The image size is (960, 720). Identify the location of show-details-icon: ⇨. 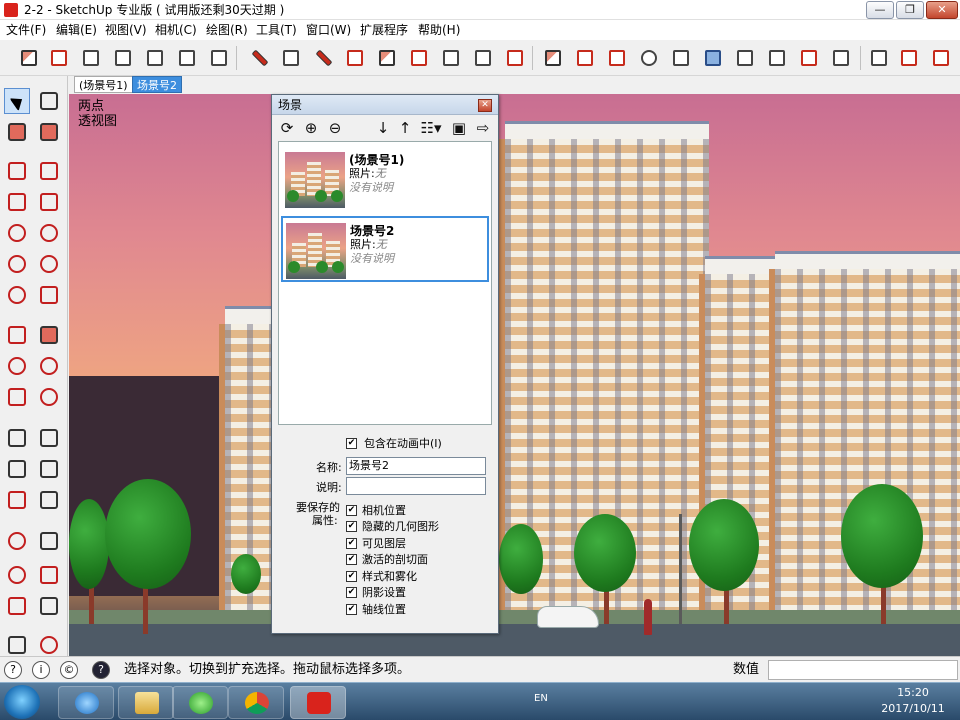
(483, 128).